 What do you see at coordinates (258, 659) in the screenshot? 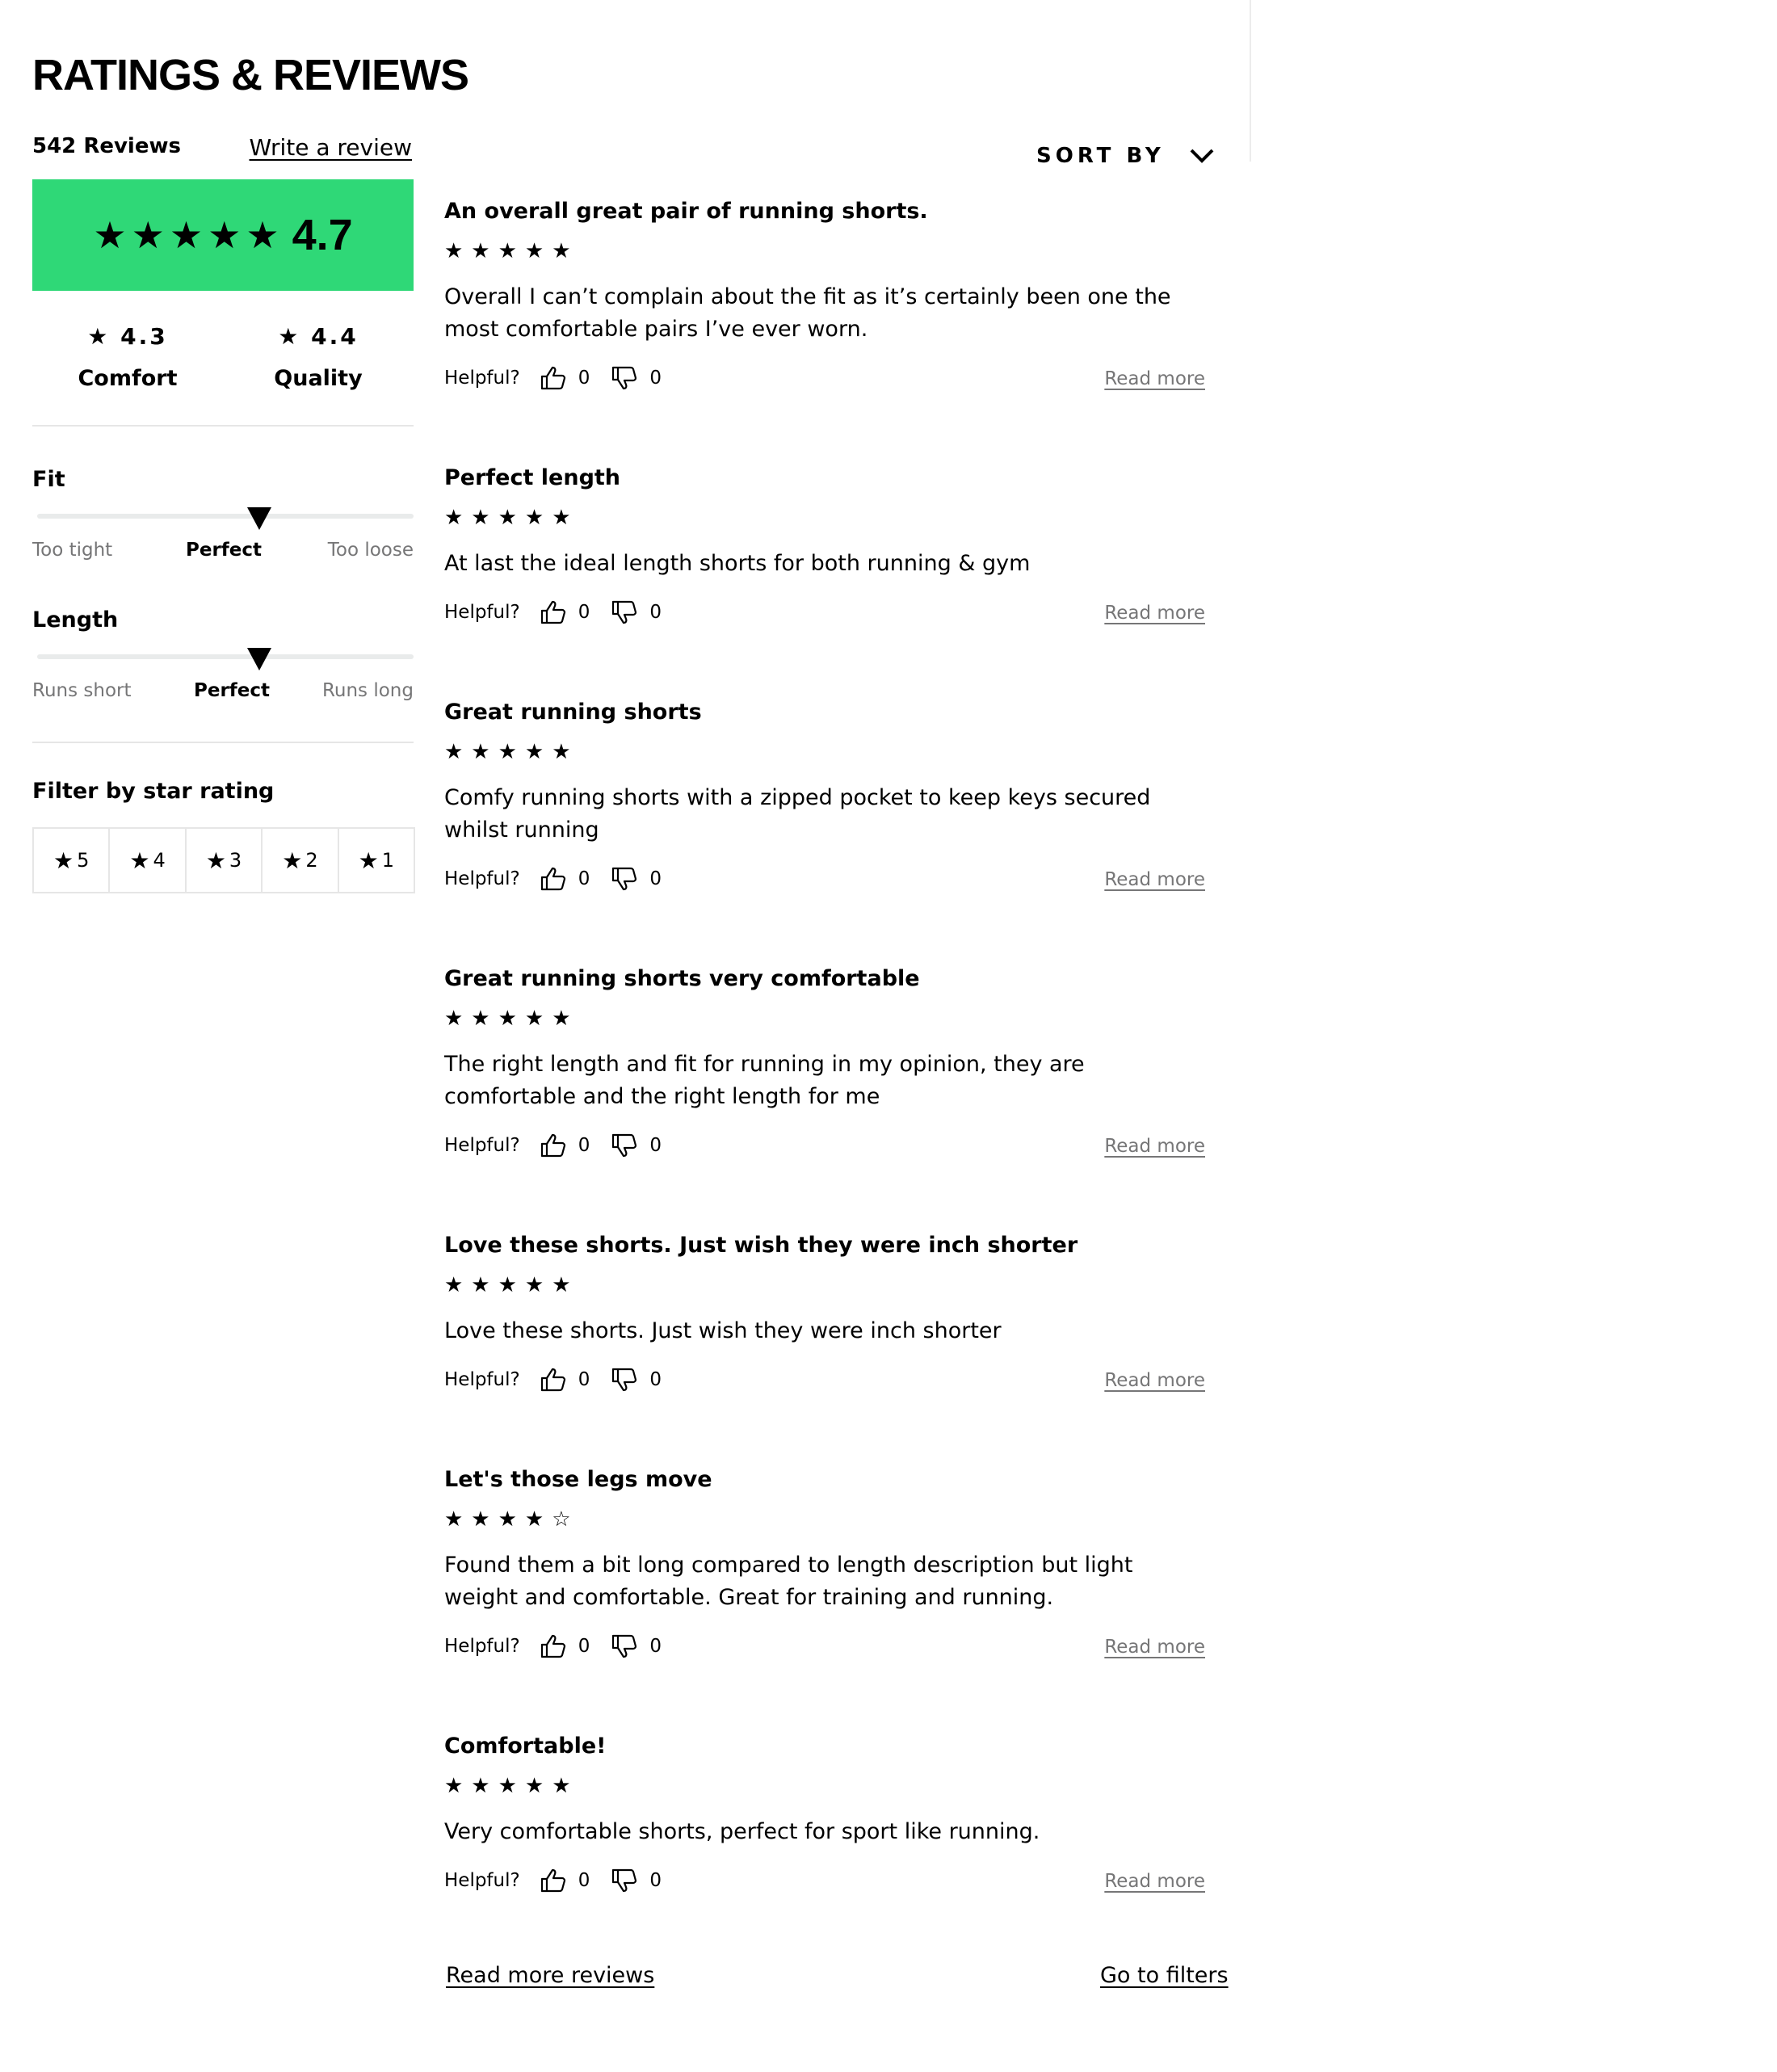
I see `length-marker` at bounding box center [258, 659].